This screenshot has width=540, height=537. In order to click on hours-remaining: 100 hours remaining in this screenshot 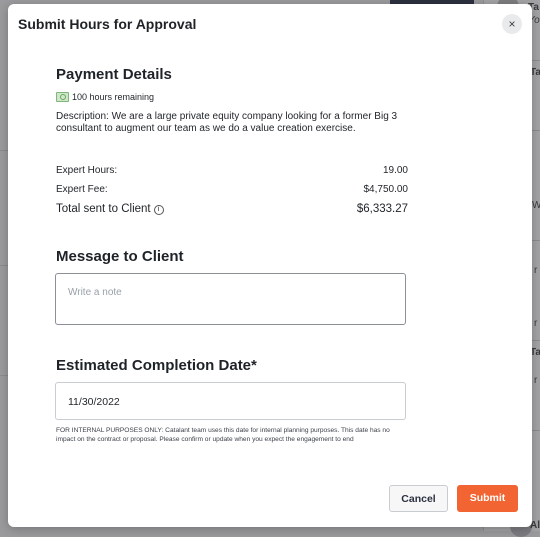, I will do `click(105, 97)`.